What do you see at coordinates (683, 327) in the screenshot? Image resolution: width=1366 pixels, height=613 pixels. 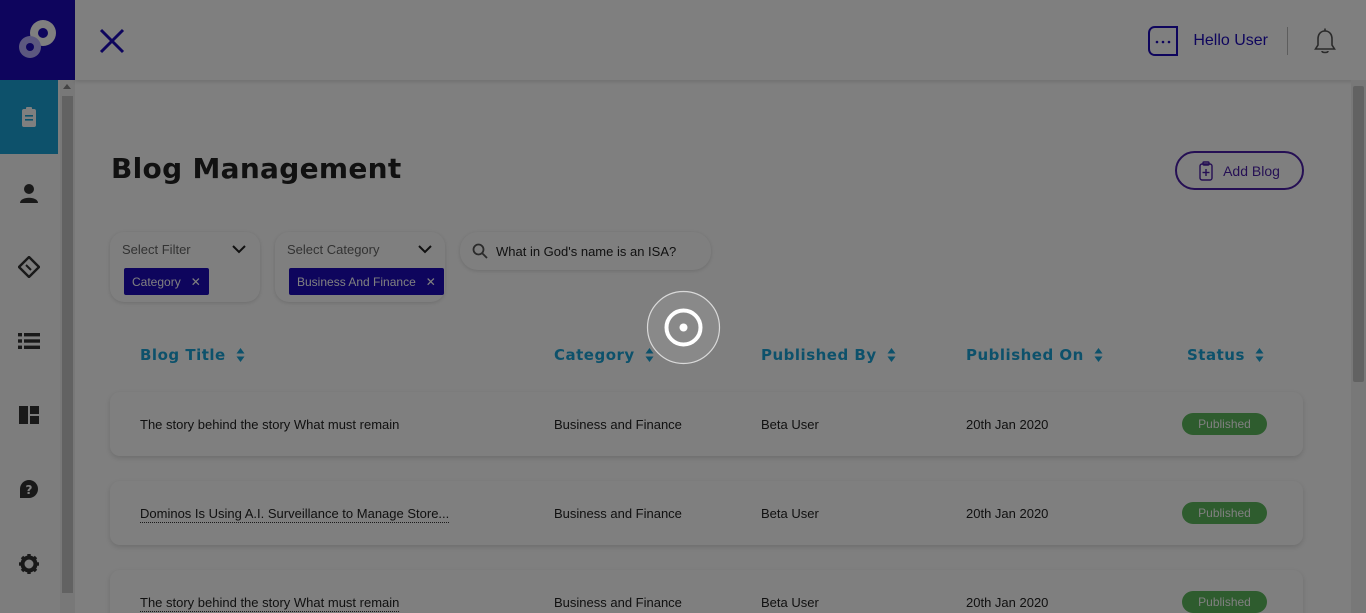 I see `loading-spinner-icon` at bounding box center [683, 327].